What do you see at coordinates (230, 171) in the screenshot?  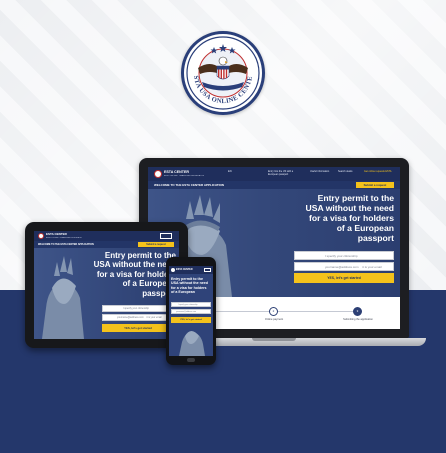 I see `lang-selector: EN` at bounding box center [230, 171].